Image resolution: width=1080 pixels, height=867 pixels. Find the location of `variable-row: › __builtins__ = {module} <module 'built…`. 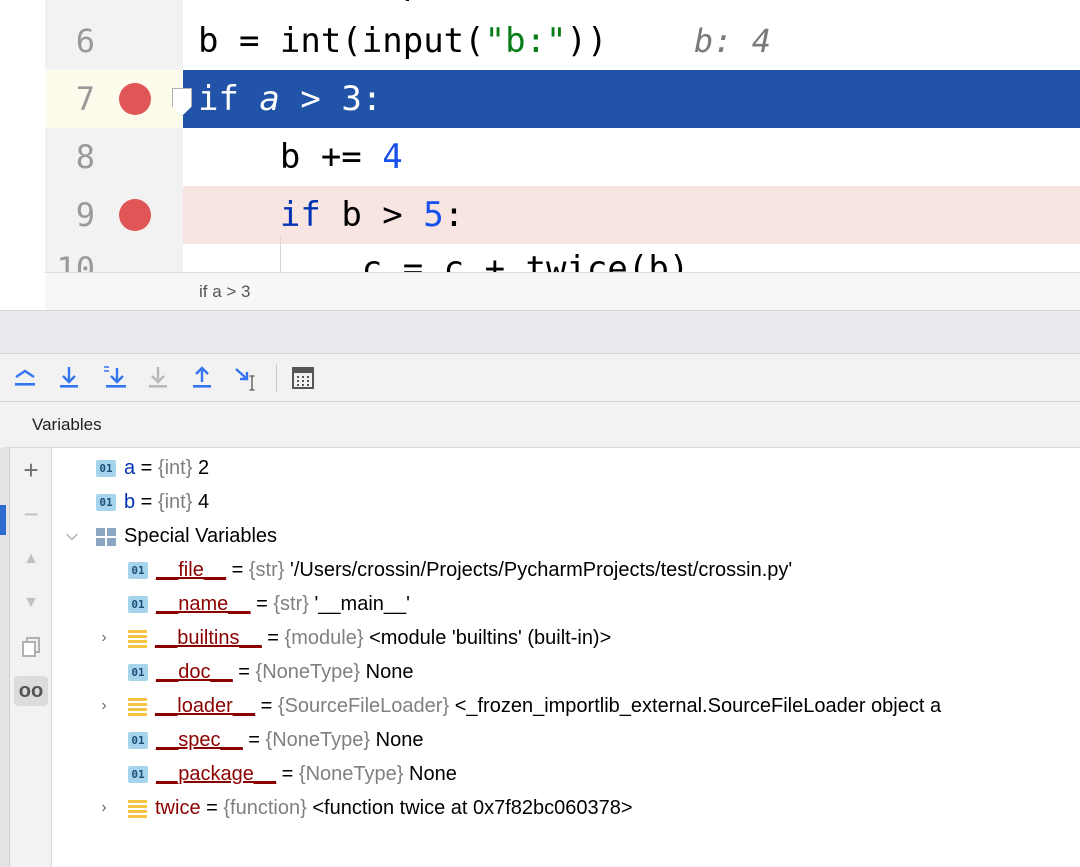

variable-row: › __builtins__ = {module} <module 'built… is located at coordinates (352, 638).